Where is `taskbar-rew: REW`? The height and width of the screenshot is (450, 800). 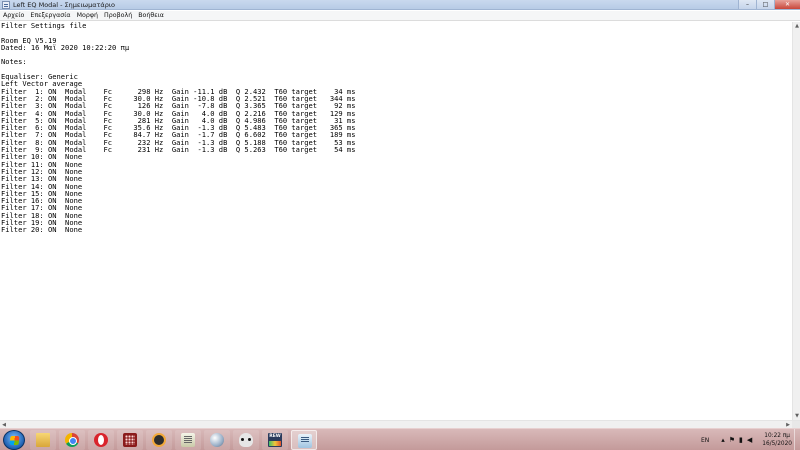 taskbar-rew: REW is located at coordinates (275, 440).